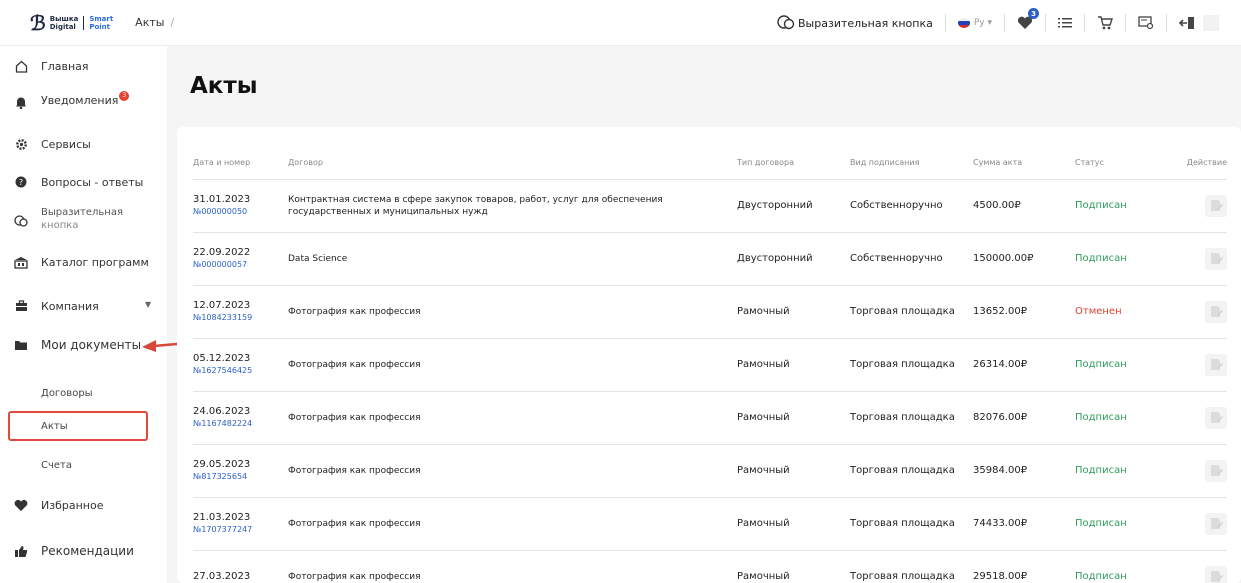 Image resolution: width=1241 pixels, height=583 pixels. Describe the element at coordinates (149, 22) in the screenshot. I see `breadcrumb: Акты` at that location.